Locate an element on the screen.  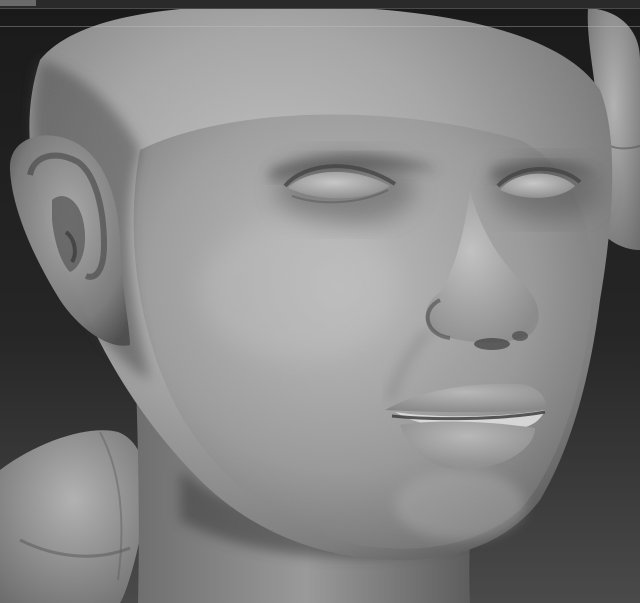
viewport-guide-line is located at coordinates (320, 26).